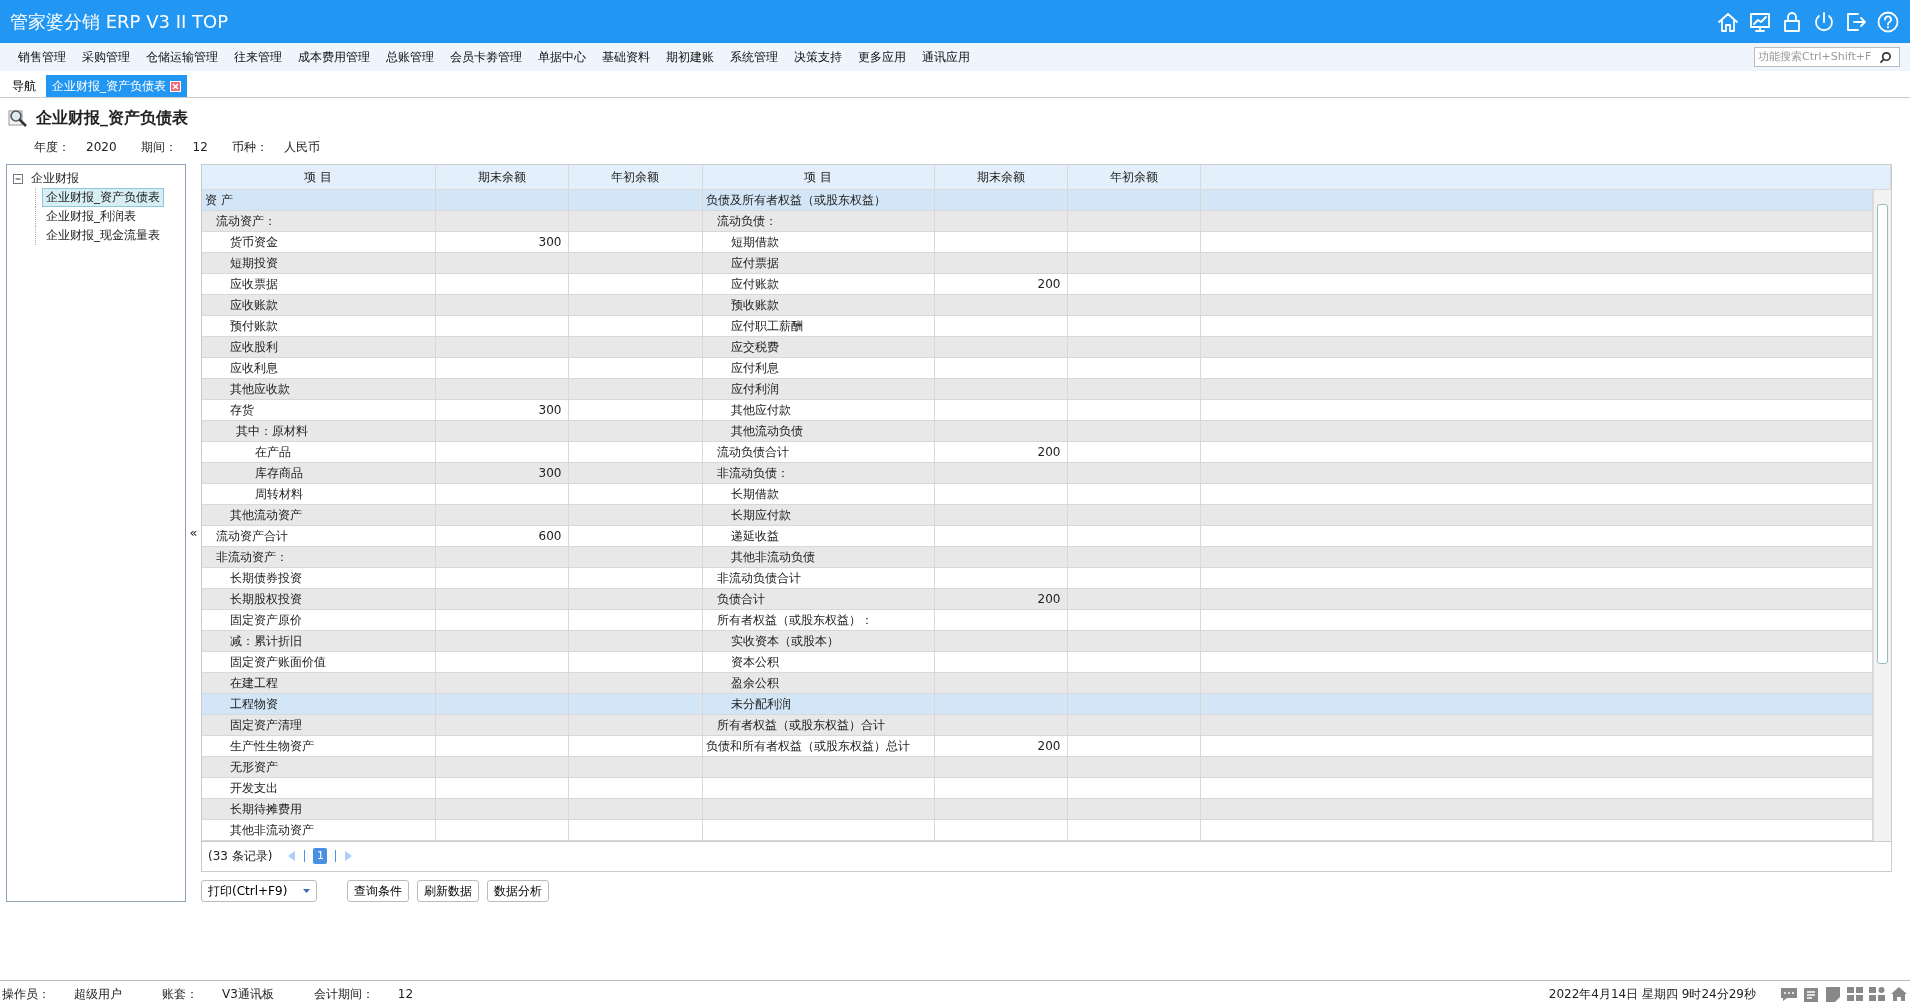  I want to click on table-row: 其中：原材料 其他流动负债, so click(1037, 431).